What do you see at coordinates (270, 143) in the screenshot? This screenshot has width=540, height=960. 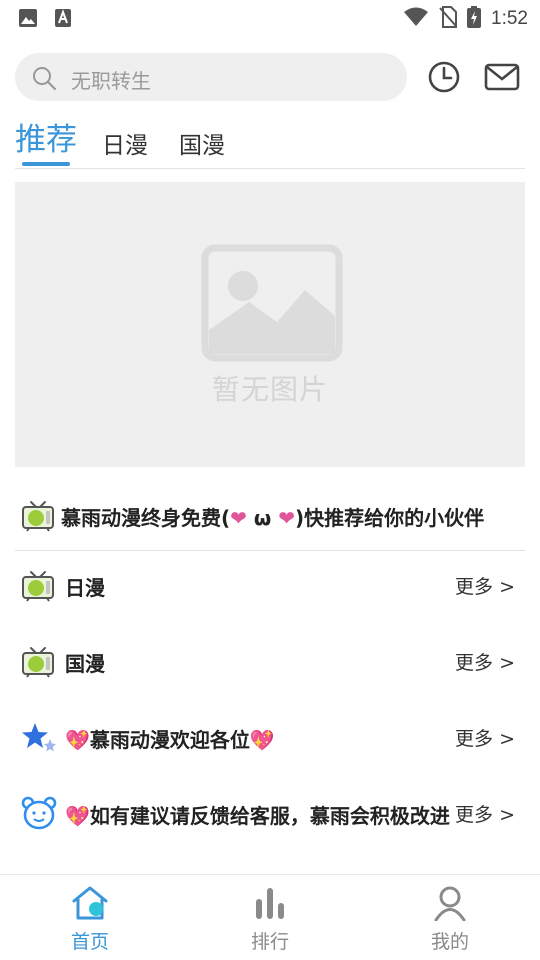 I see `category-tabs: 推荐 日漫 国漫` at bounding box center [270, 143].